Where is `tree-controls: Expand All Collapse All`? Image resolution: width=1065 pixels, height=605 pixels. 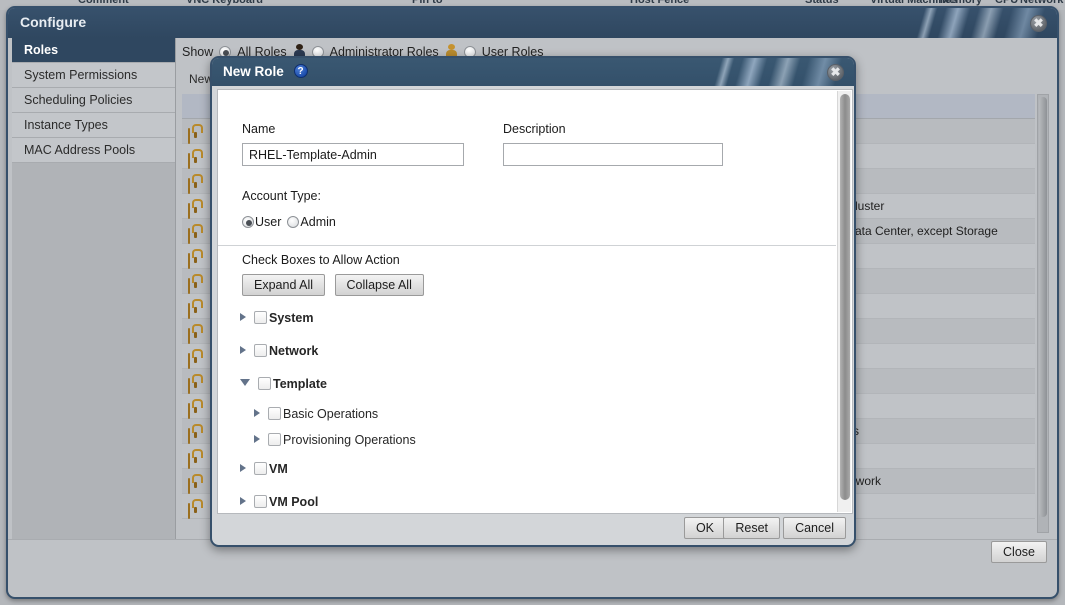
tree-controls: Expand All Collapse All is located at coordinates (335, 285).